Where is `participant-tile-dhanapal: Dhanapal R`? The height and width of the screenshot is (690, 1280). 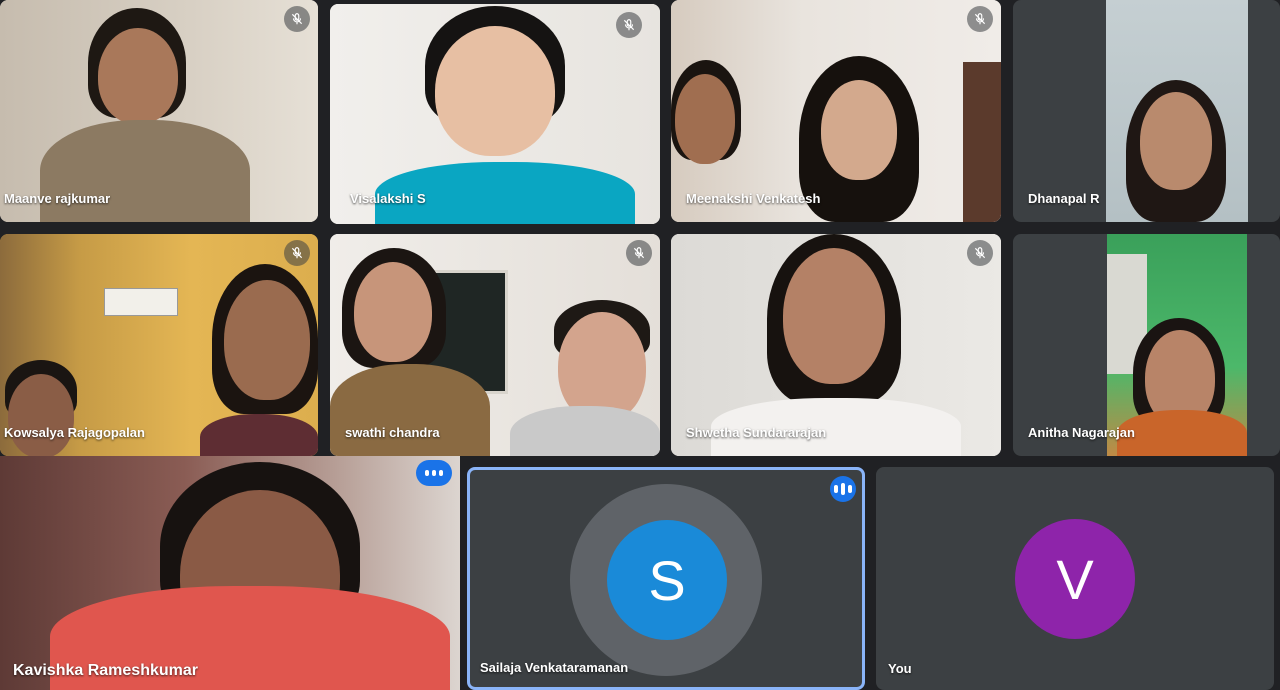
participant-tile-dhanapal: Dhanapal R is located at coordinates (1146, 111).